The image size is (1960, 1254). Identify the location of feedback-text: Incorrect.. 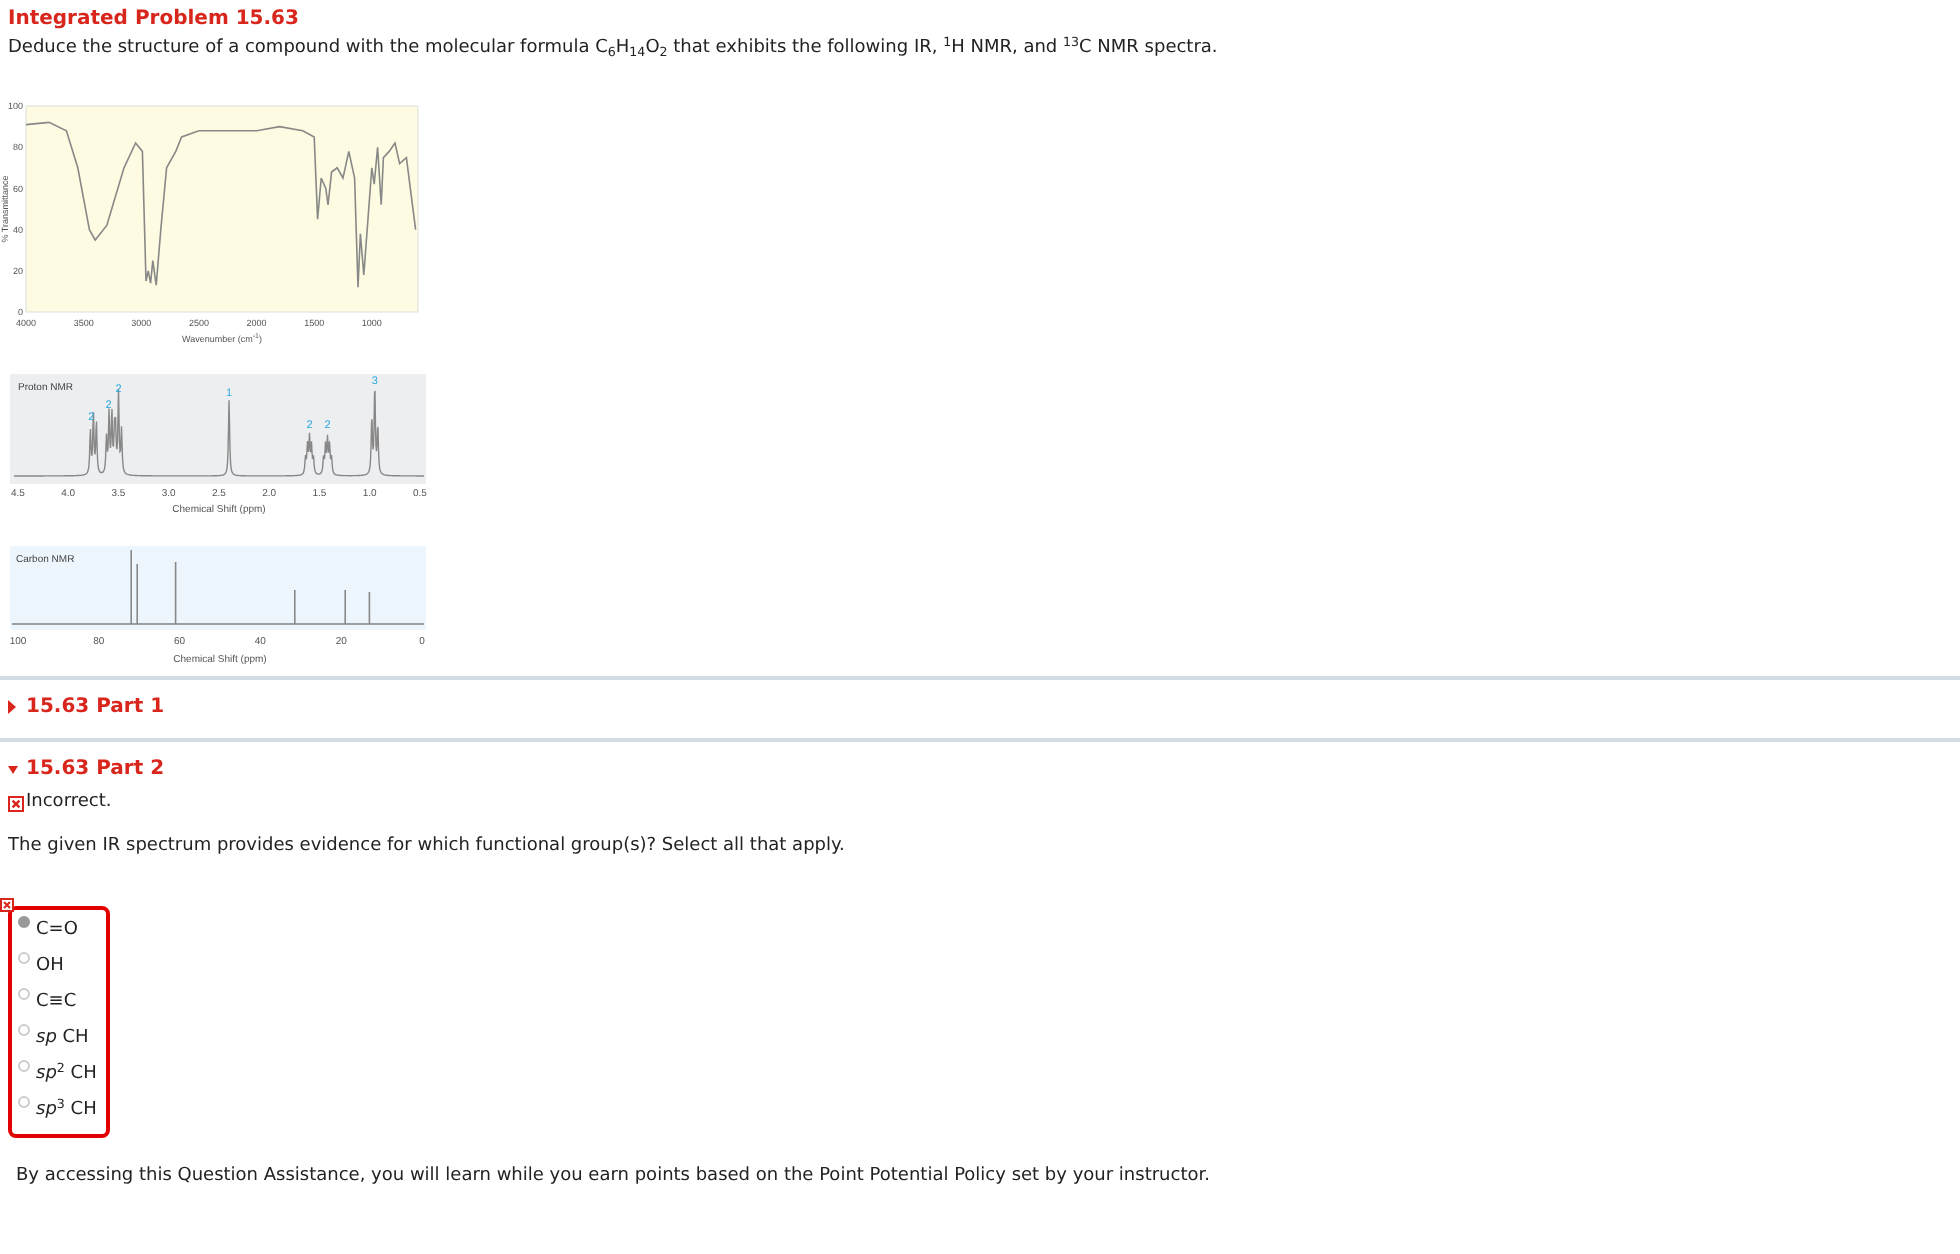
(69, 803).